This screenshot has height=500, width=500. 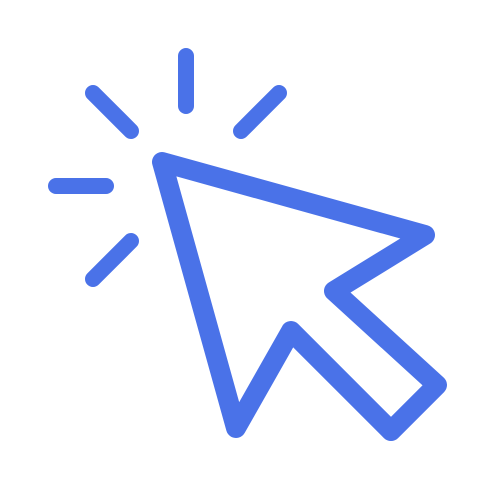 What do you see at coordinates (260, 112) in the screenshot?
I see `click-ray-top-right` at bounding box center [260, 112].